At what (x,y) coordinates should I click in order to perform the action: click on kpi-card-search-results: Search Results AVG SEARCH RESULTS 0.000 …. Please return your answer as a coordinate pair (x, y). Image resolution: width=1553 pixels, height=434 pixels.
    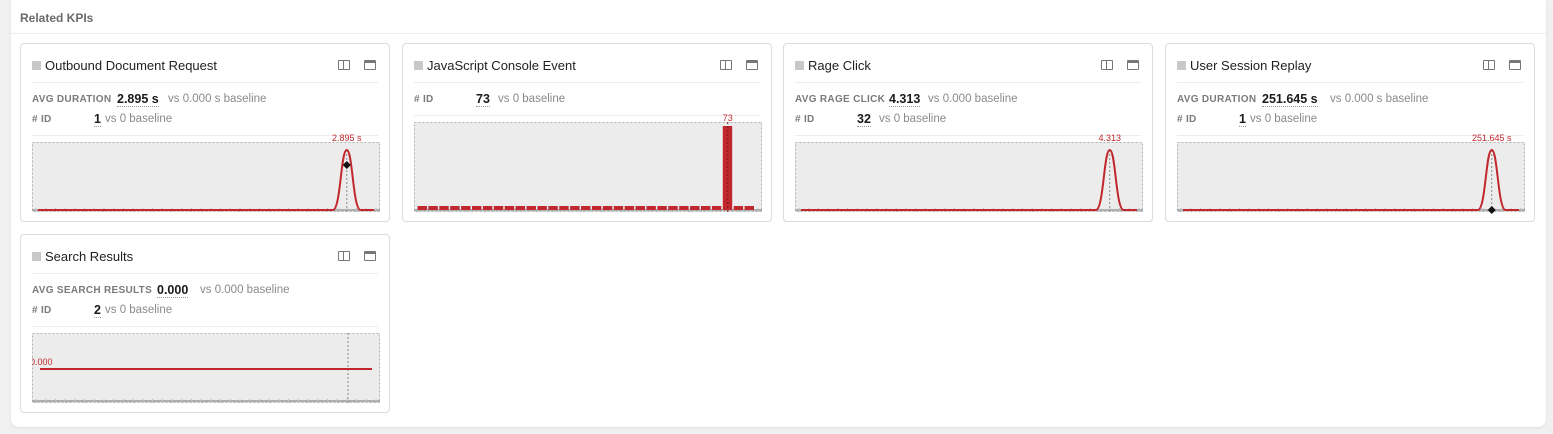
    Looking at the image, I should click on (205, 323).